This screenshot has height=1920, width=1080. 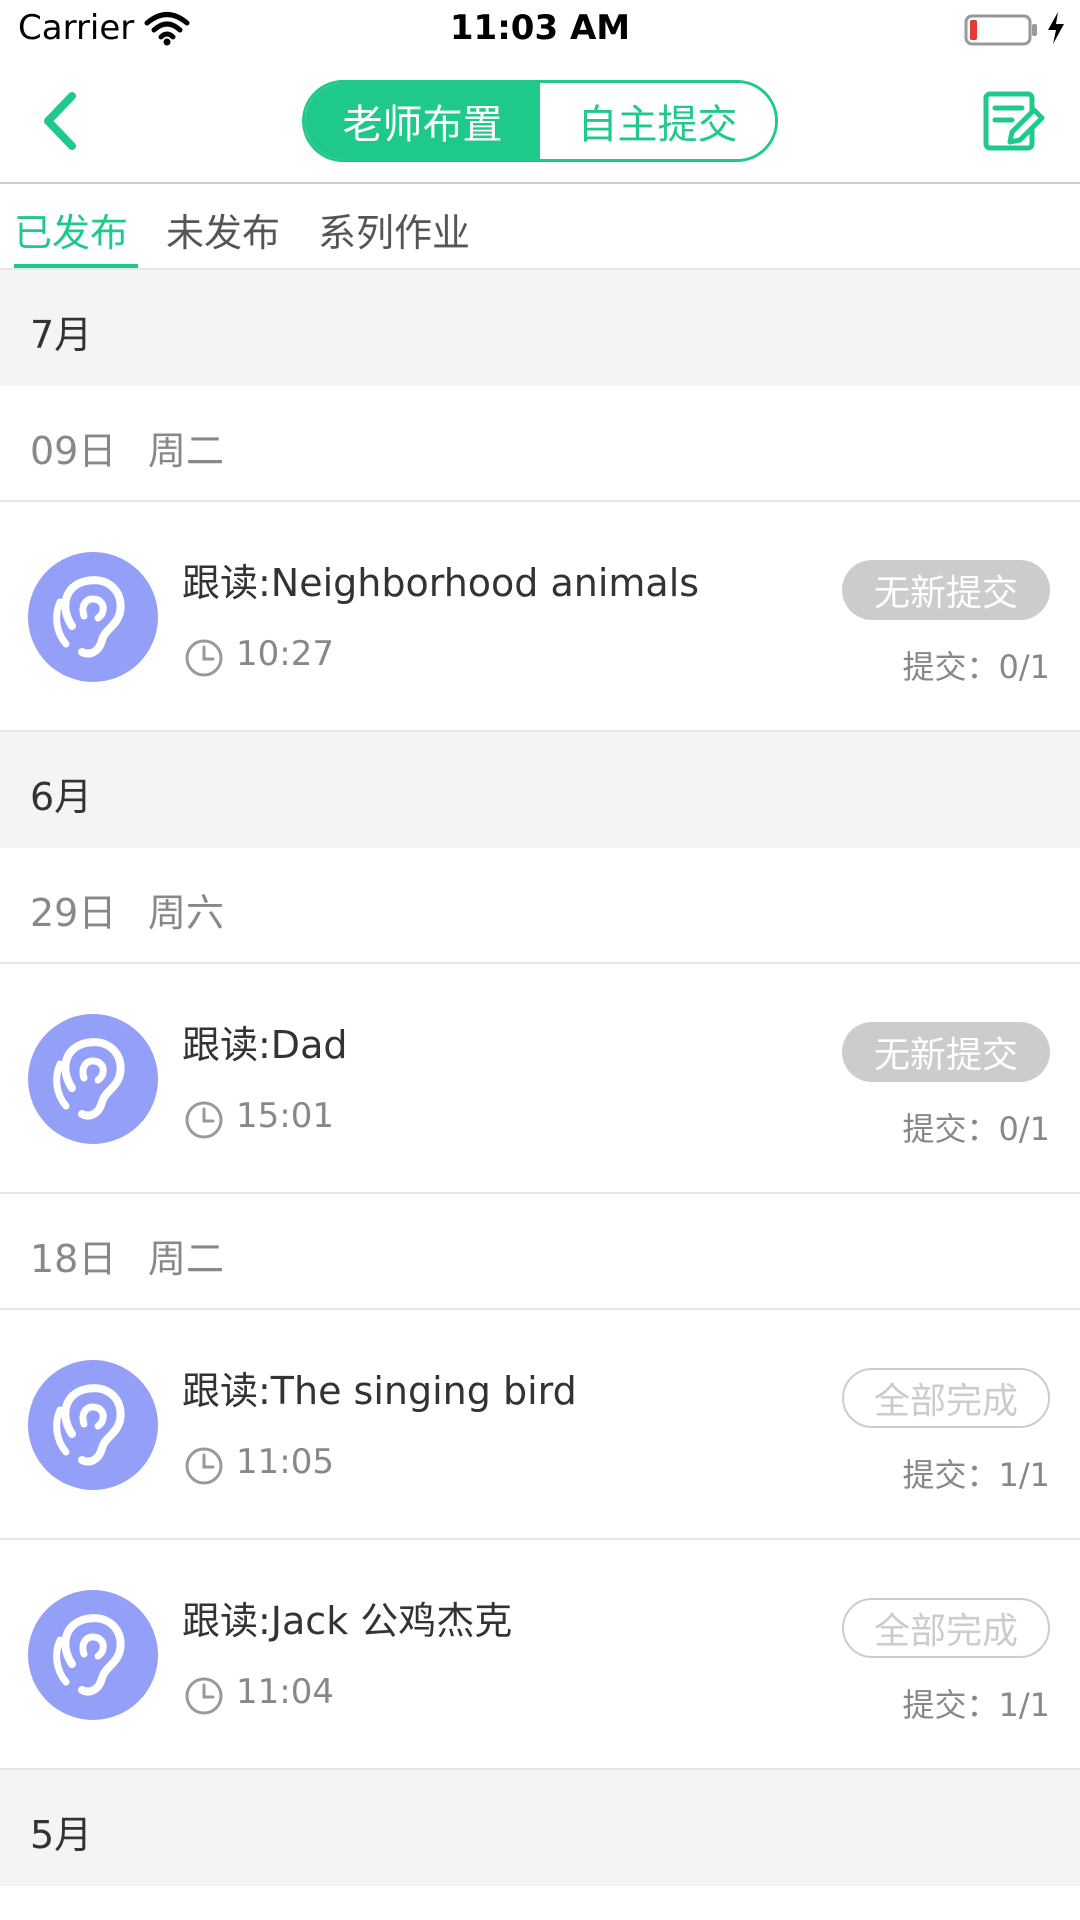 What do you see at coordinates (540, 906) in the screenshot?
I see `day-header: 29日 周六` at bounding box center [540, 906].